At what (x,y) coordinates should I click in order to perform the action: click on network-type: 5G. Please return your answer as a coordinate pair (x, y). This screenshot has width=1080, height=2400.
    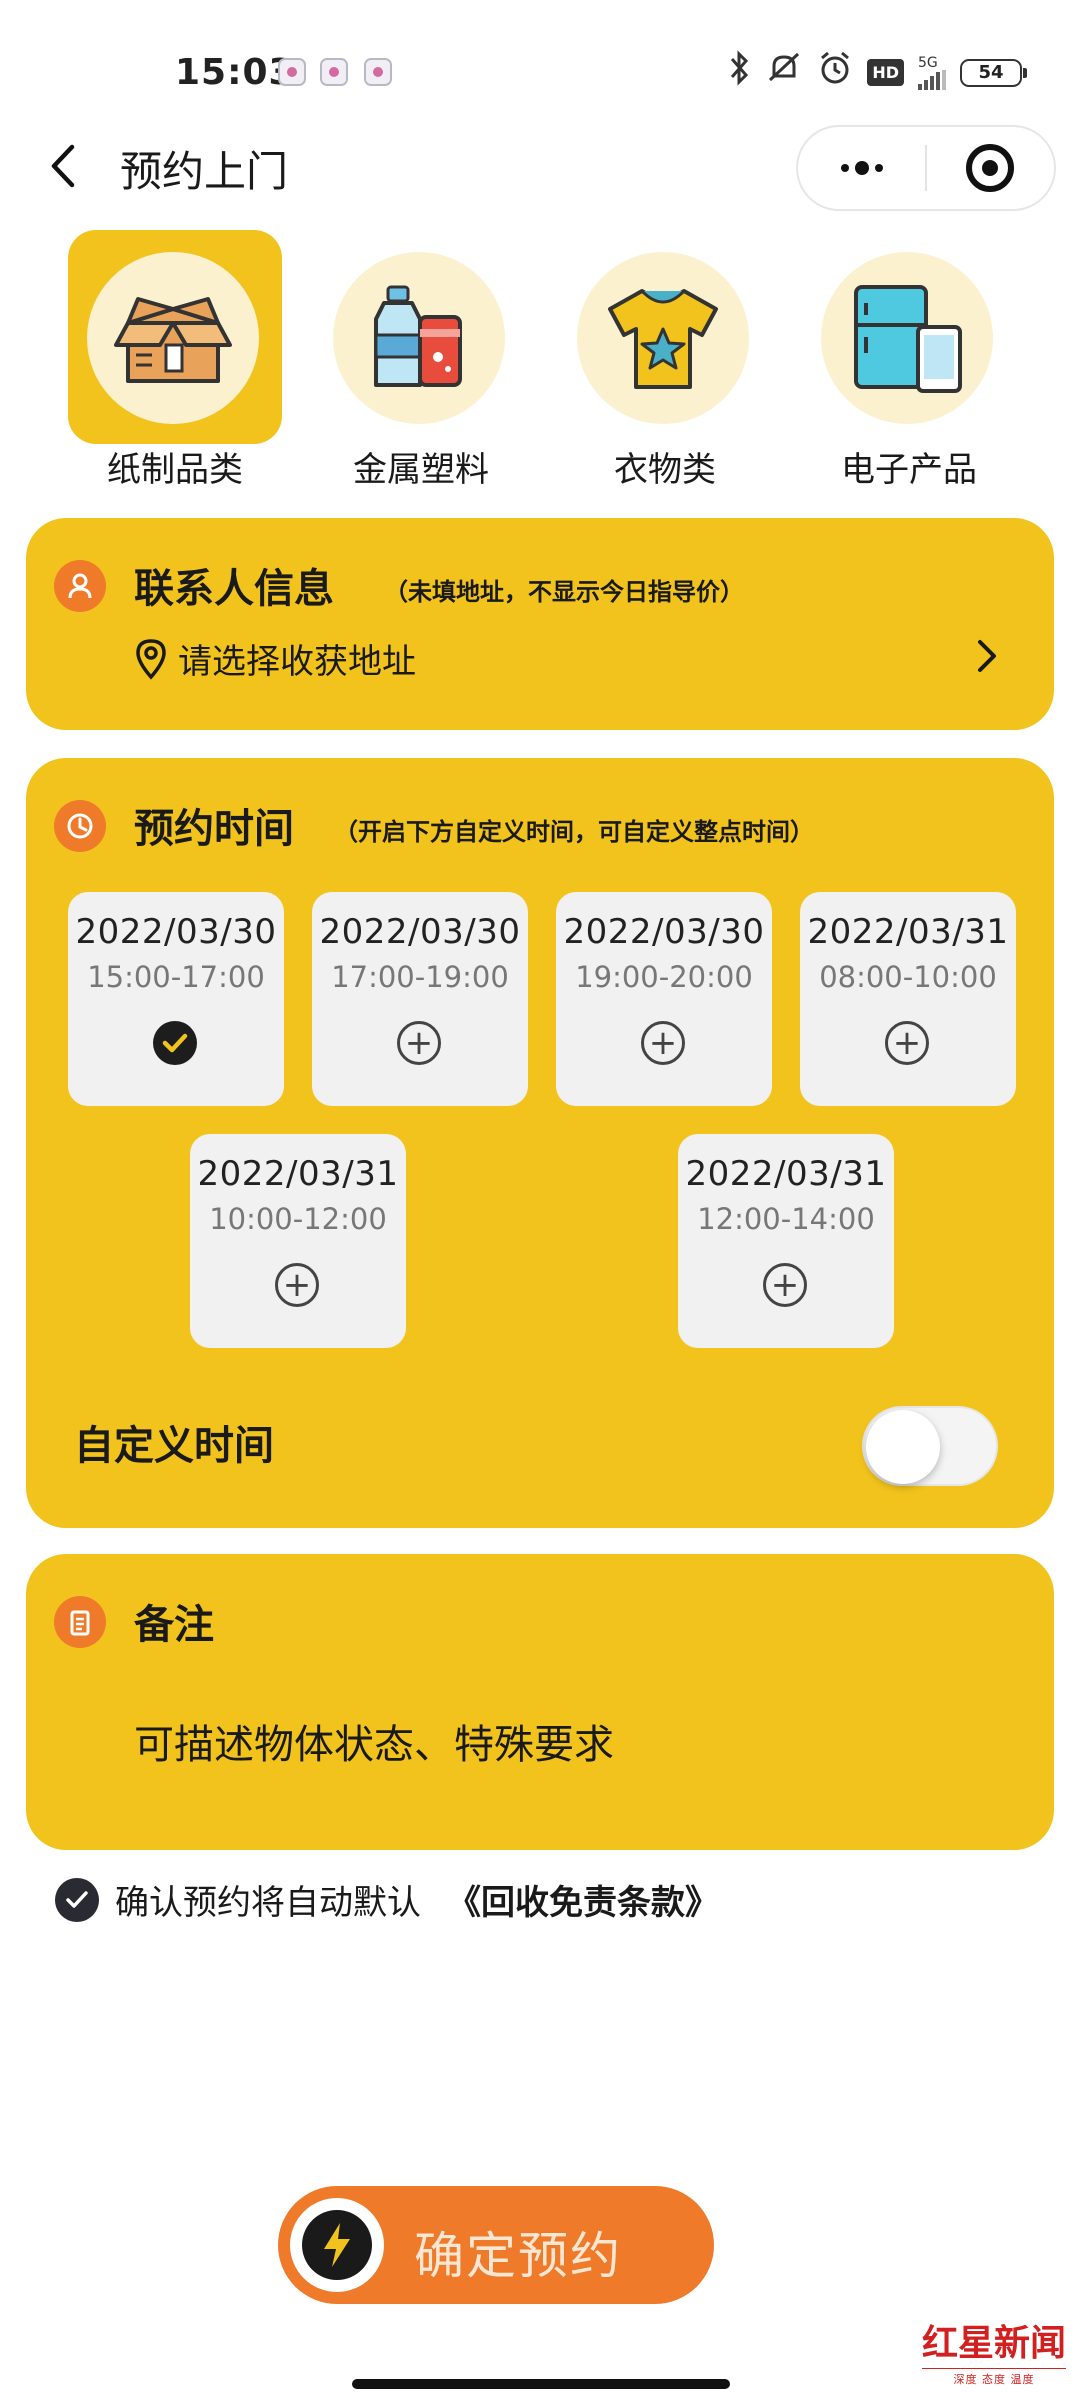
    Looking at the image, I should click on (928, 62).